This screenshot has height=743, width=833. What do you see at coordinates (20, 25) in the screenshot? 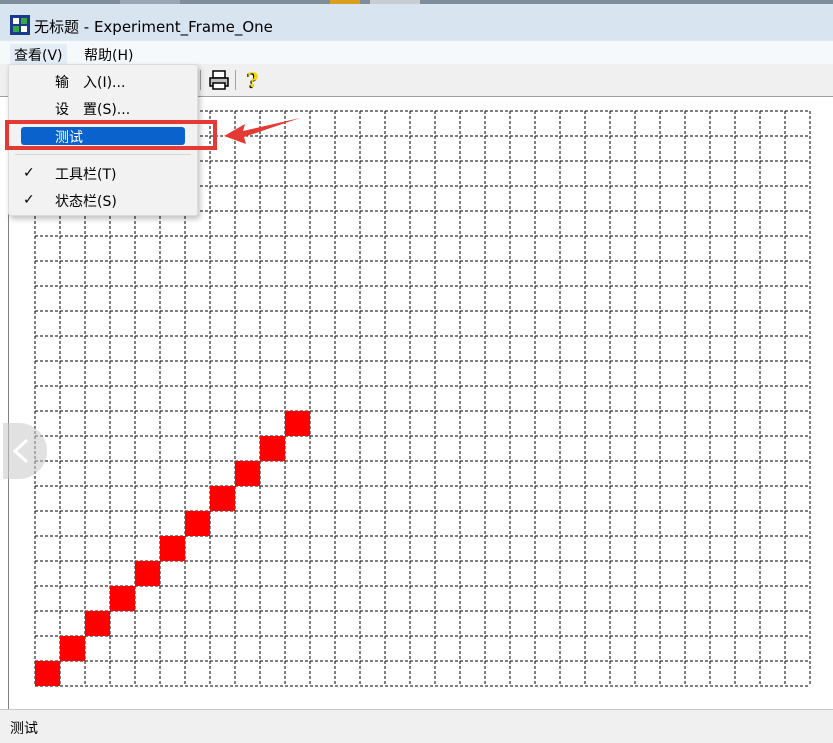
I see `app-icon` at bounding box center [20, 25].